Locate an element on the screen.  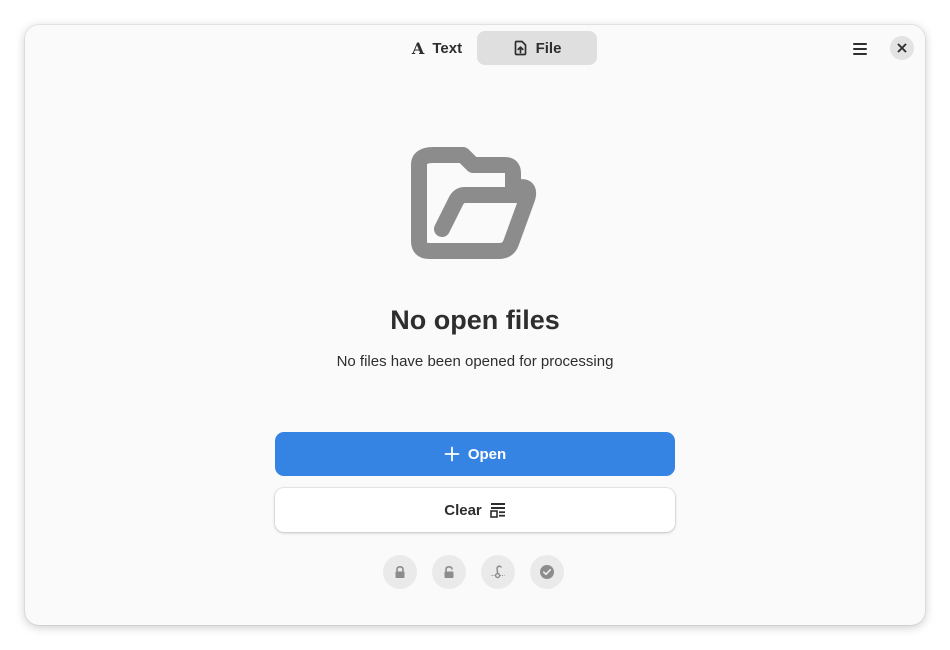
empty-state-description: No files have been opened for processing is located at coordinates (475, 361).